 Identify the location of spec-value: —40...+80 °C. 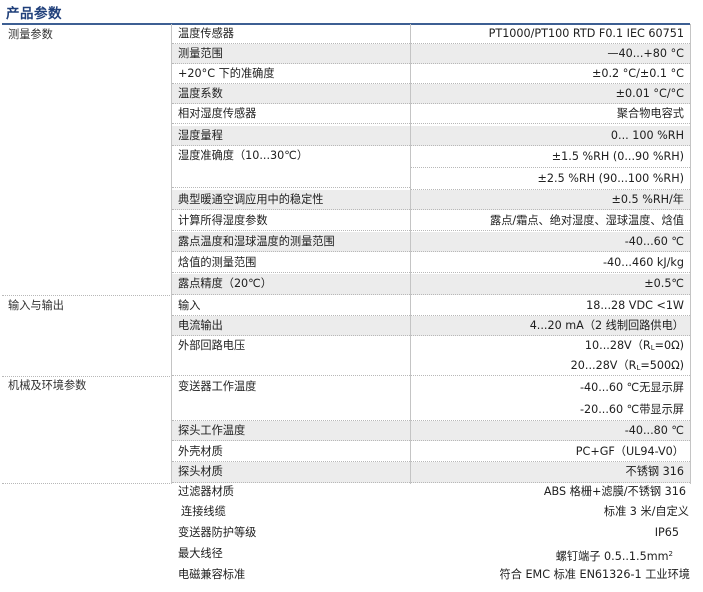
(550, 54).